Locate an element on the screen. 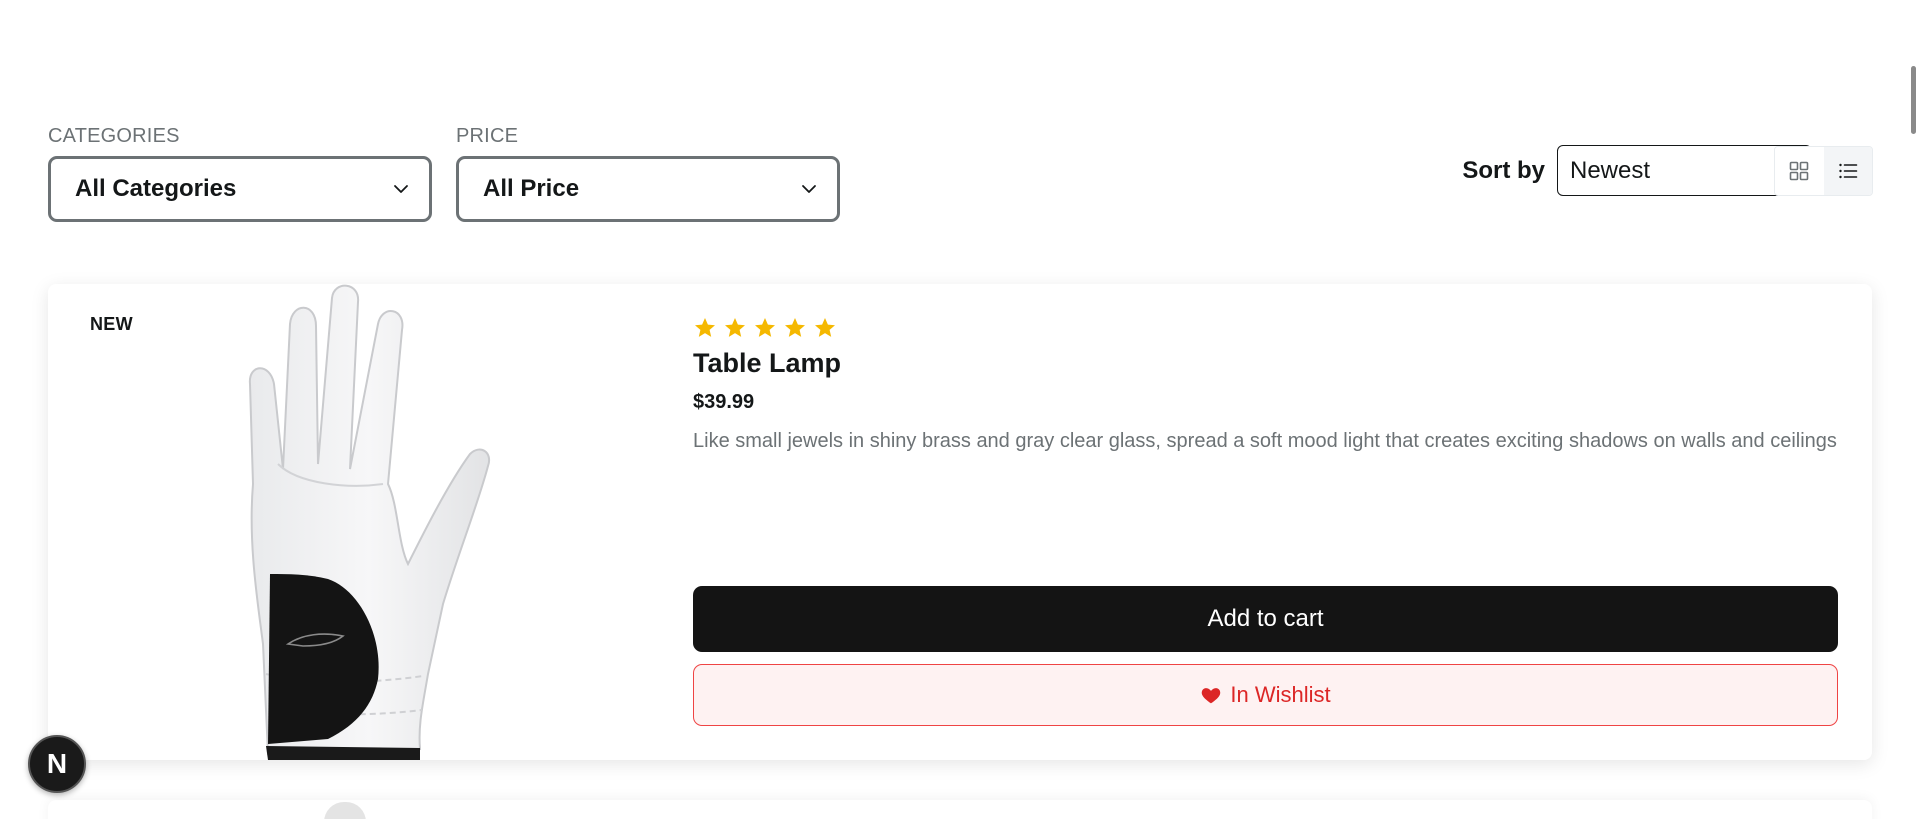 The image size is (1919, 819). view-toggle is located at coordinates (1823, 171).